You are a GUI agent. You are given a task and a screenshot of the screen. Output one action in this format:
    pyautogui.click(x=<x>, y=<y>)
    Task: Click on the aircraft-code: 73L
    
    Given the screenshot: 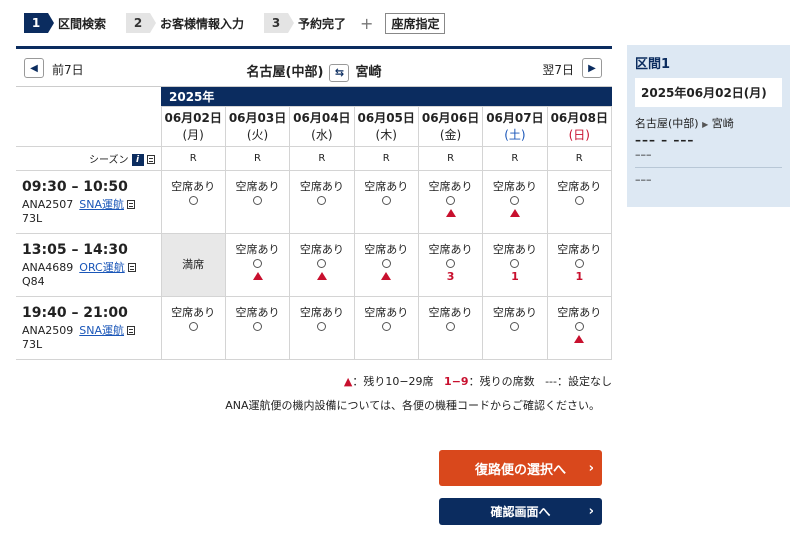 What is the action you would take?
    pyautogui.click(x=32, y=218)
    